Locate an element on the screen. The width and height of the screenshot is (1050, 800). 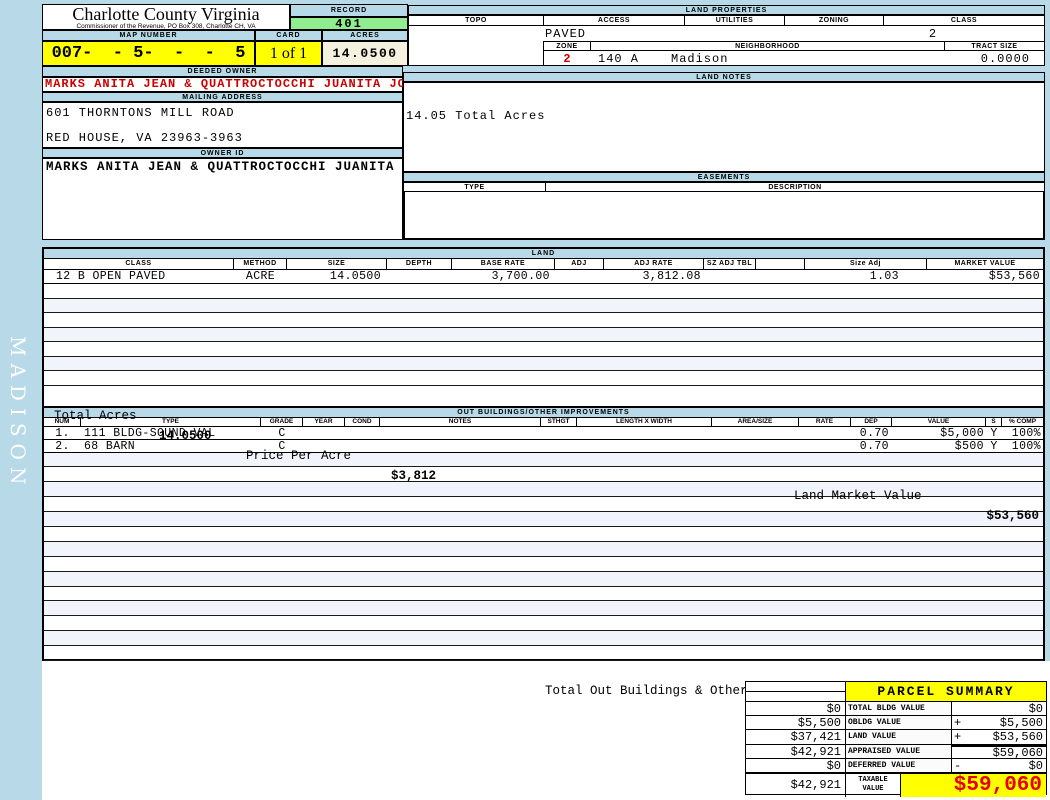
land-method: ACRE is located at coordinates (260, 276).